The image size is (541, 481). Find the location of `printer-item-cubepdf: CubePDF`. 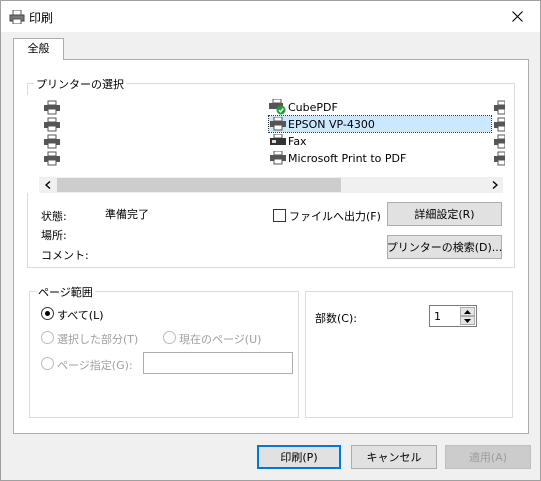

printer-item-cubepdf: CubePDF is located at coordinates (303, 107).